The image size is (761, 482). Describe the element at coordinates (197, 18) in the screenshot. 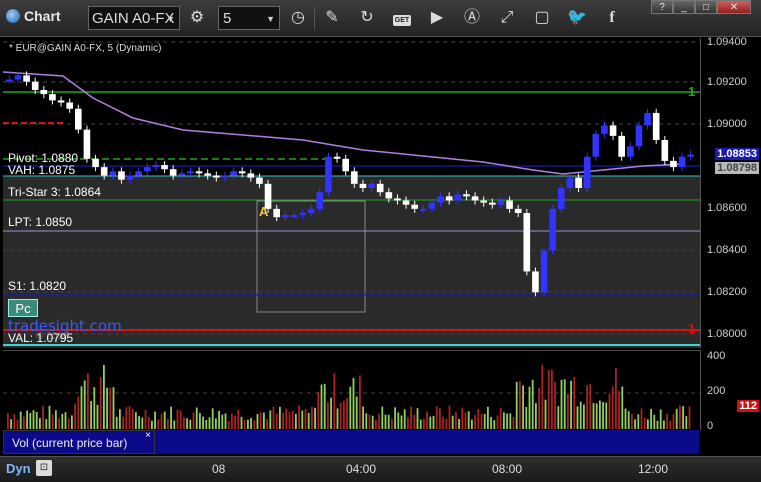

I see `settings-icon: ⚙` at that location.